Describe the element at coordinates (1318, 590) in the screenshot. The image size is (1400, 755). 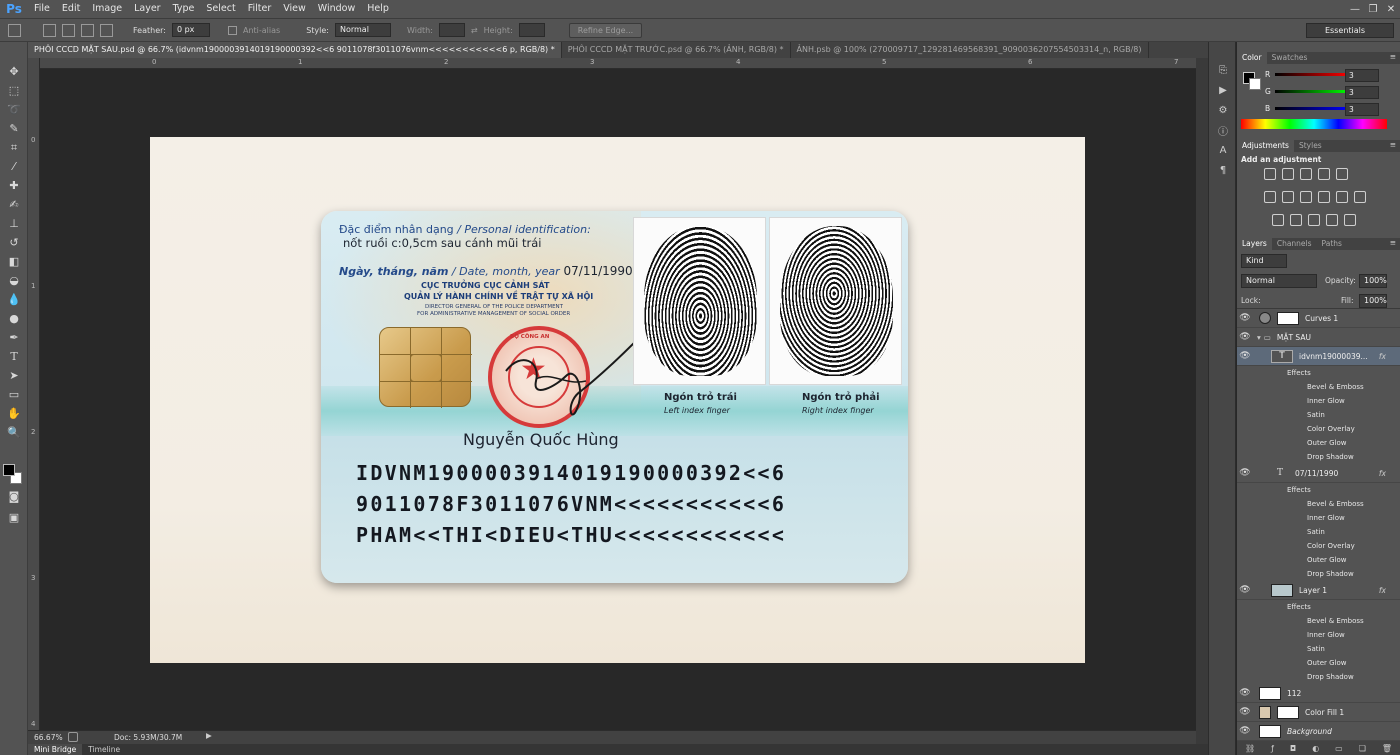
I see `layer-row: 👁 Layer 1 fx` at that location.